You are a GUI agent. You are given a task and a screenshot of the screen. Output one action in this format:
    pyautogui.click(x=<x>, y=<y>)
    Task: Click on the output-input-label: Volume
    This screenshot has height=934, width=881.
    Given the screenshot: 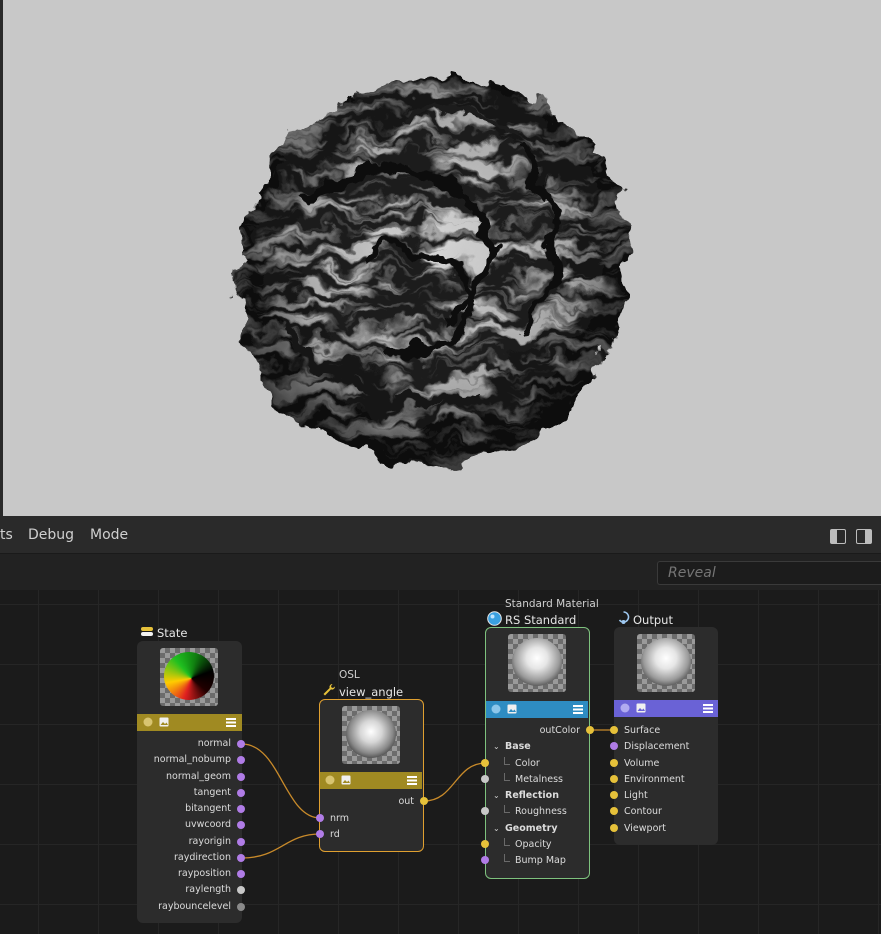 What is the action you would take?
    pyautogui.click(x=642, y=763)
    